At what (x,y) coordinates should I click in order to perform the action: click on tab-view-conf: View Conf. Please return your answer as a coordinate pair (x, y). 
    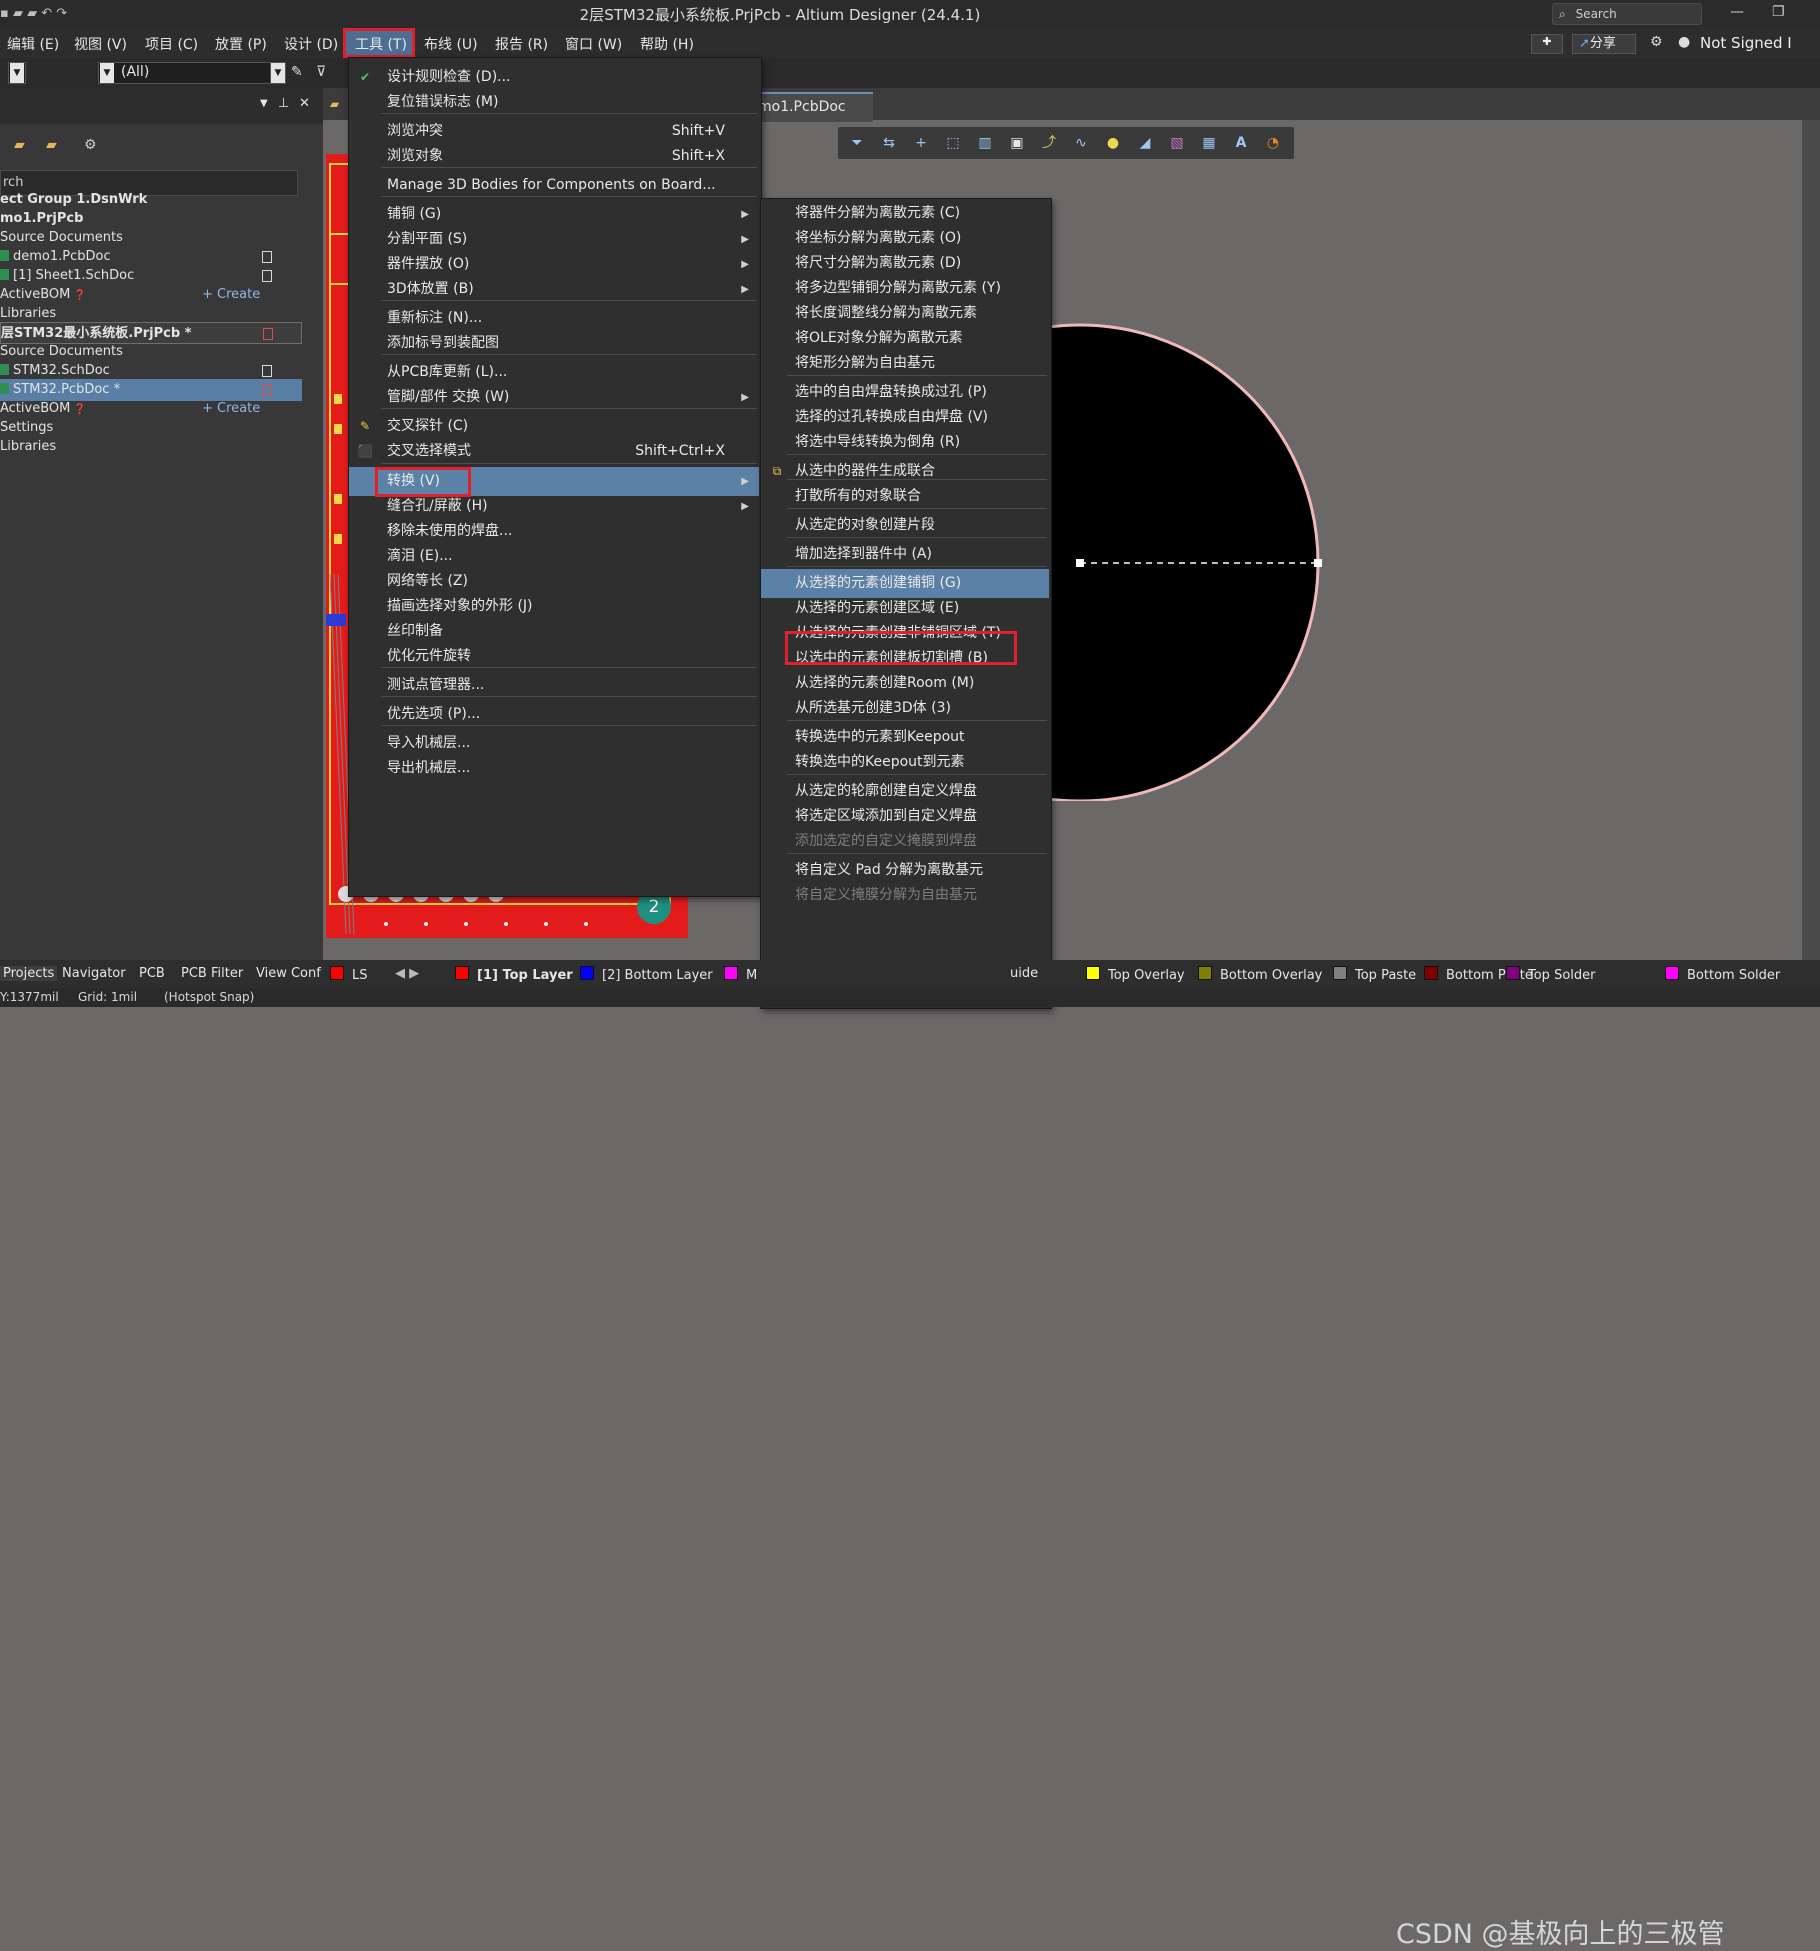
    Looking at the image, I should click on (288, 973).